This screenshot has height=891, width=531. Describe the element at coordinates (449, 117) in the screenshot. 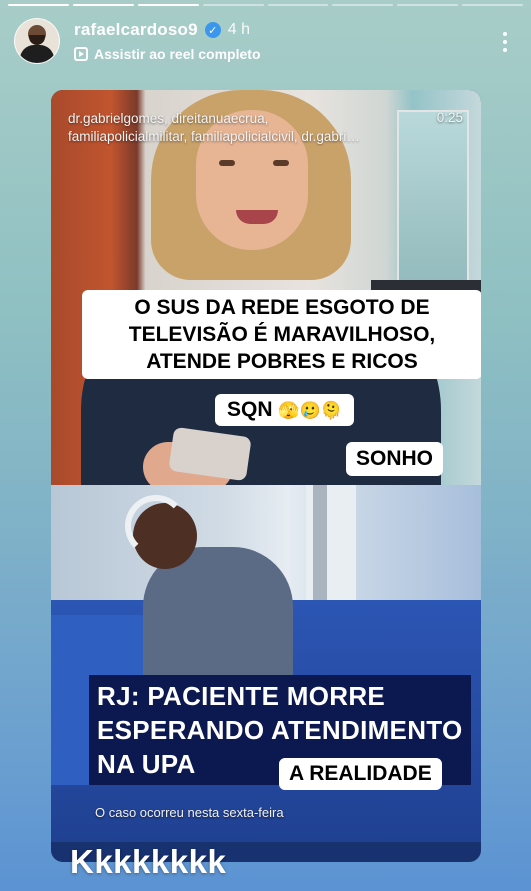

I see `video-duration: 0:25` at that location.